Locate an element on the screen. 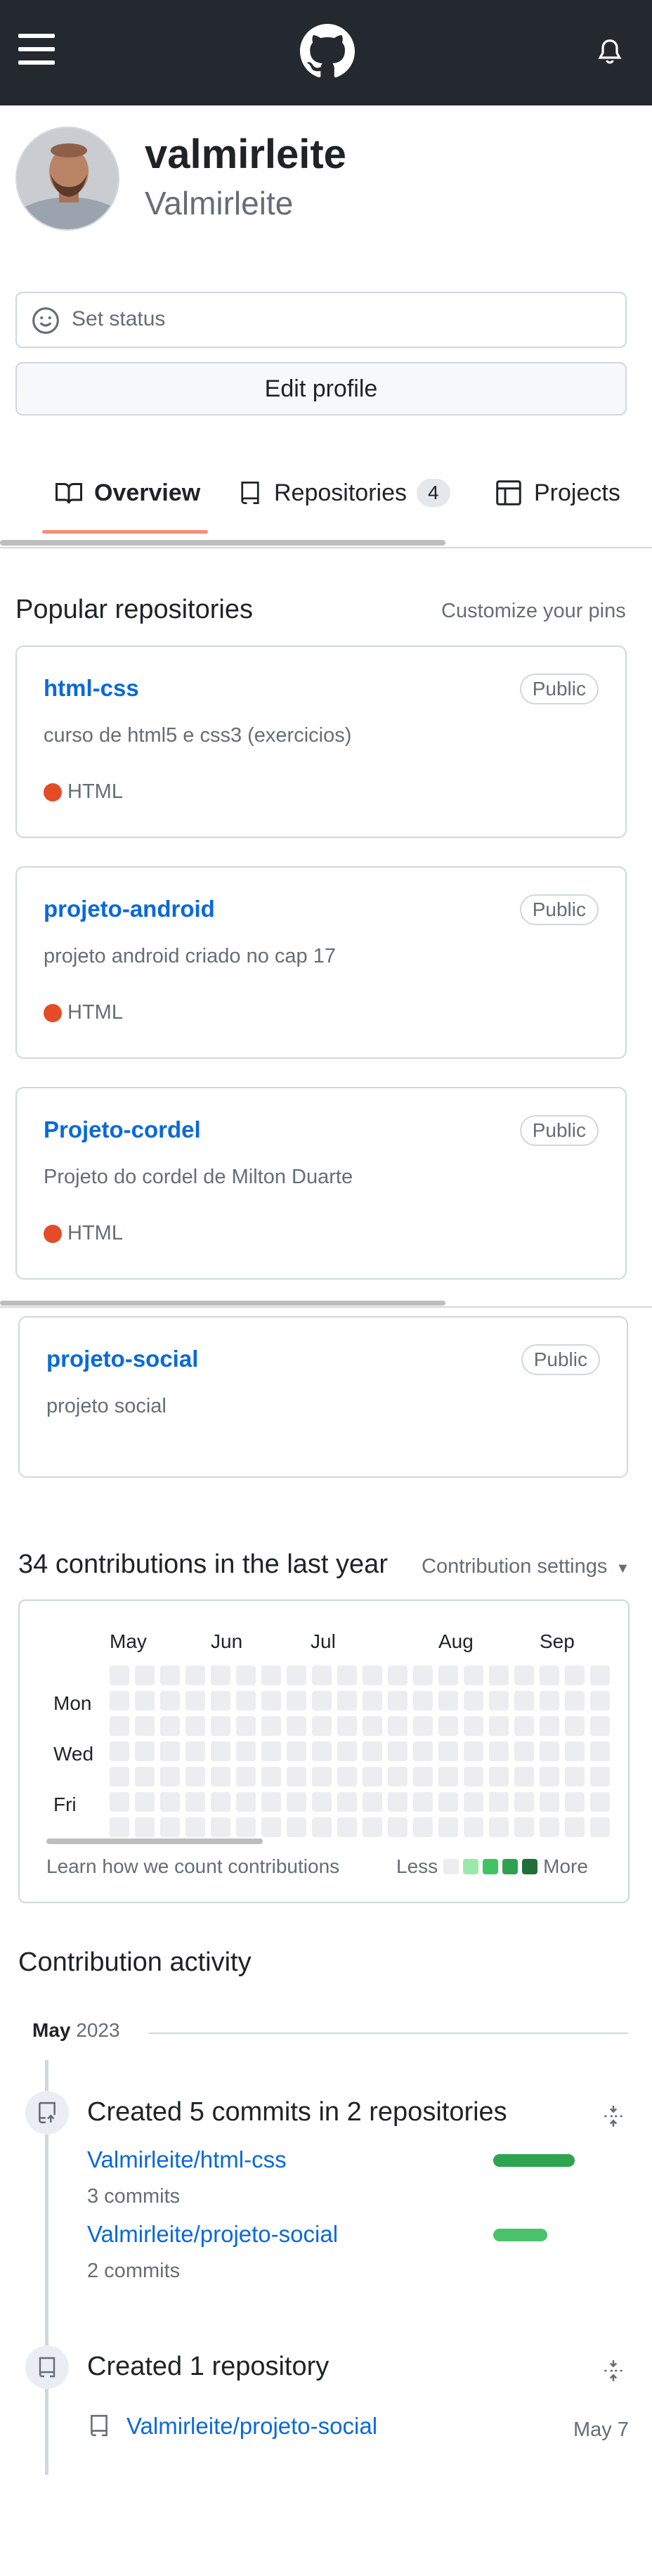 The image size is (652, 2576). avatar is located at coordinates (67, 179).